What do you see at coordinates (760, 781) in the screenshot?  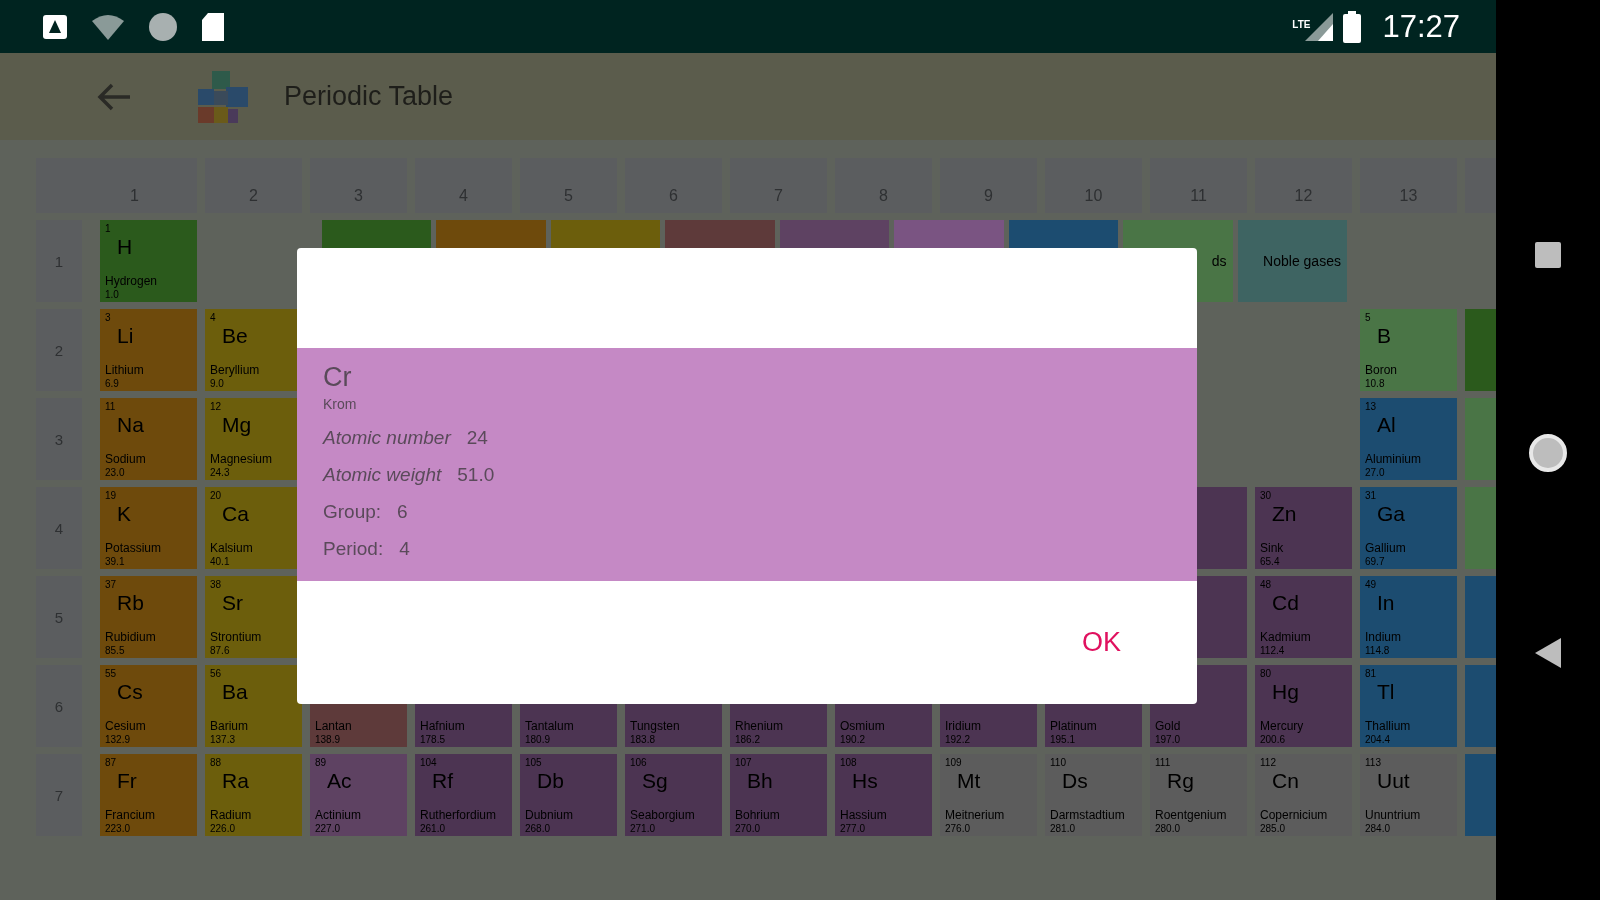 I see `element-symbol: Bh` at bounding box center [760, 781].